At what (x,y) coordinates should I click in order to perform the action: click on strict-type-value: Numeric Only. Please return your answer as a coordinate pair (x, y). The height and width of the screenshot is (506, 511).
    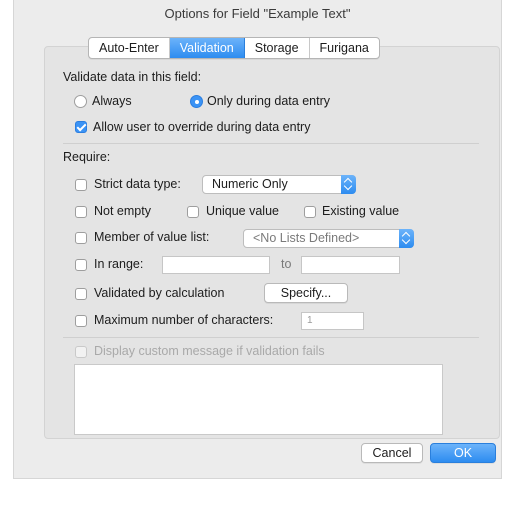
    Looking at the image, I should click on (250, 184).